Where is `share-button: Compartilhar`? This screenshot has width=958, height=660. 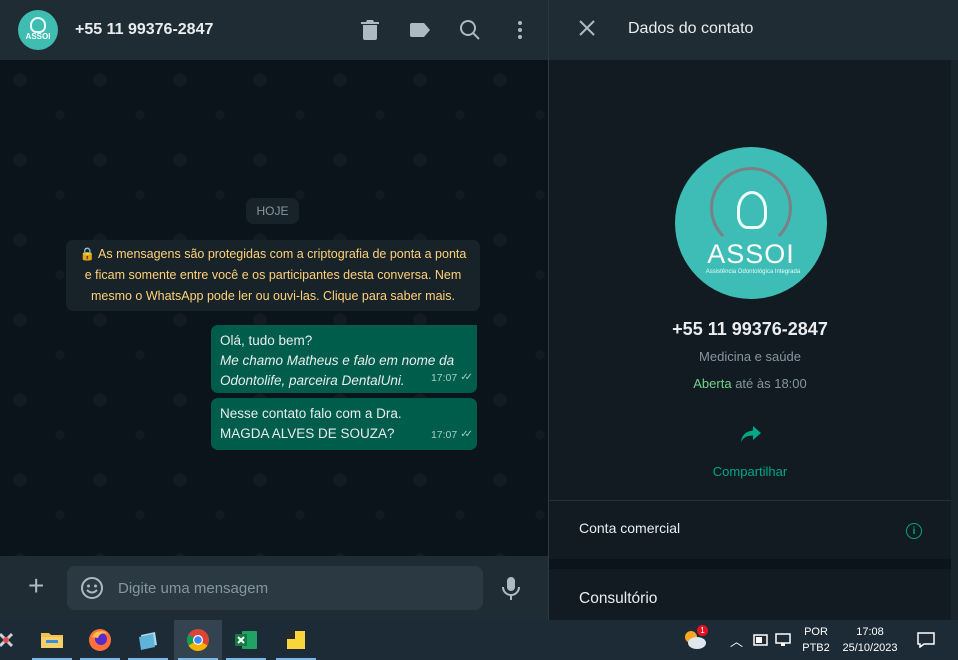 share-button: Compartilhar is located at coordinates (750, 471).